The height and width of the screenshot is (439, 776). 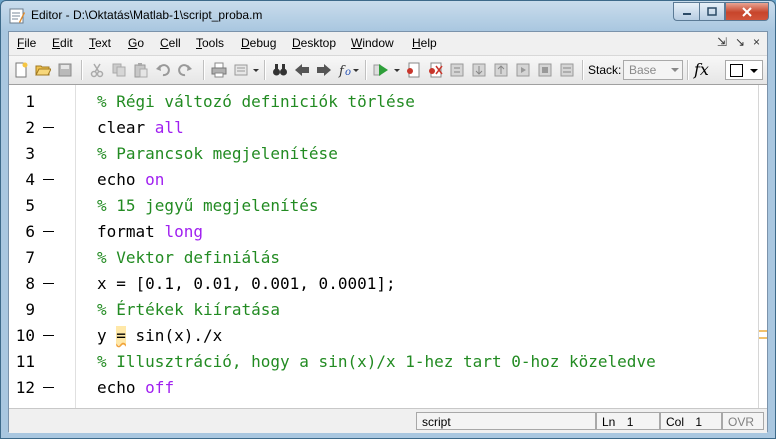 What do you see at coordinates (150, 232) in the screenshot?
I see `code-text: format long` at bounding box center [150, 232].